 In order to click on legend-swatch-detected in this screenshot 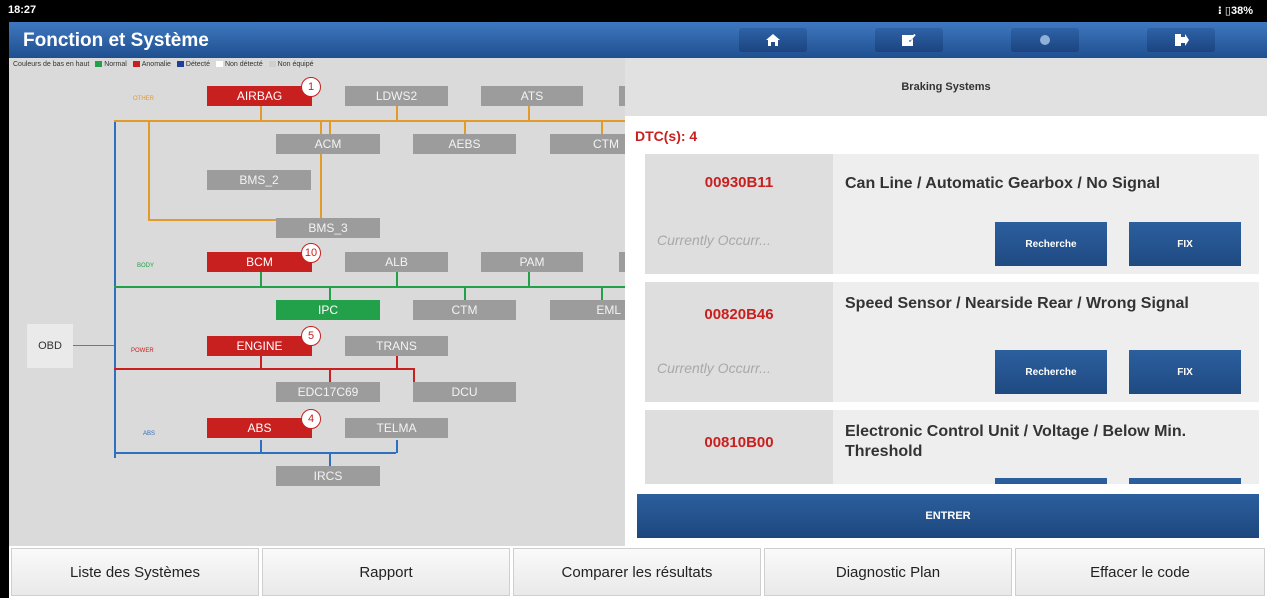, I will do `click(180, 64)`.